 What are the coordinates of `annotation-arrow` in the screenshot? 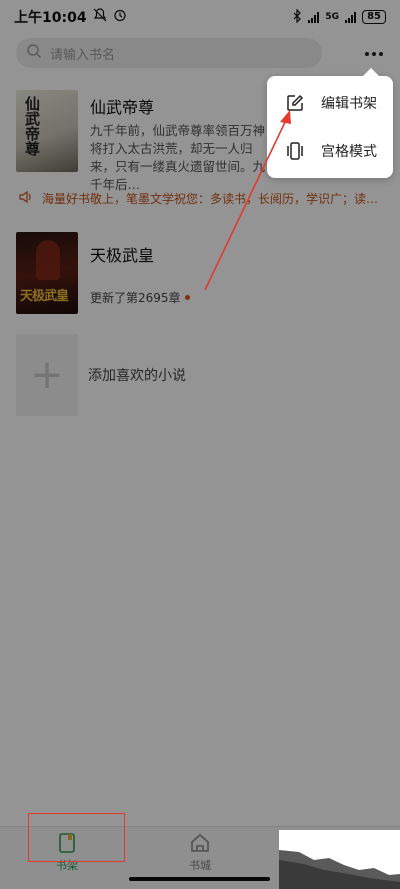 It's located at (247, 200).